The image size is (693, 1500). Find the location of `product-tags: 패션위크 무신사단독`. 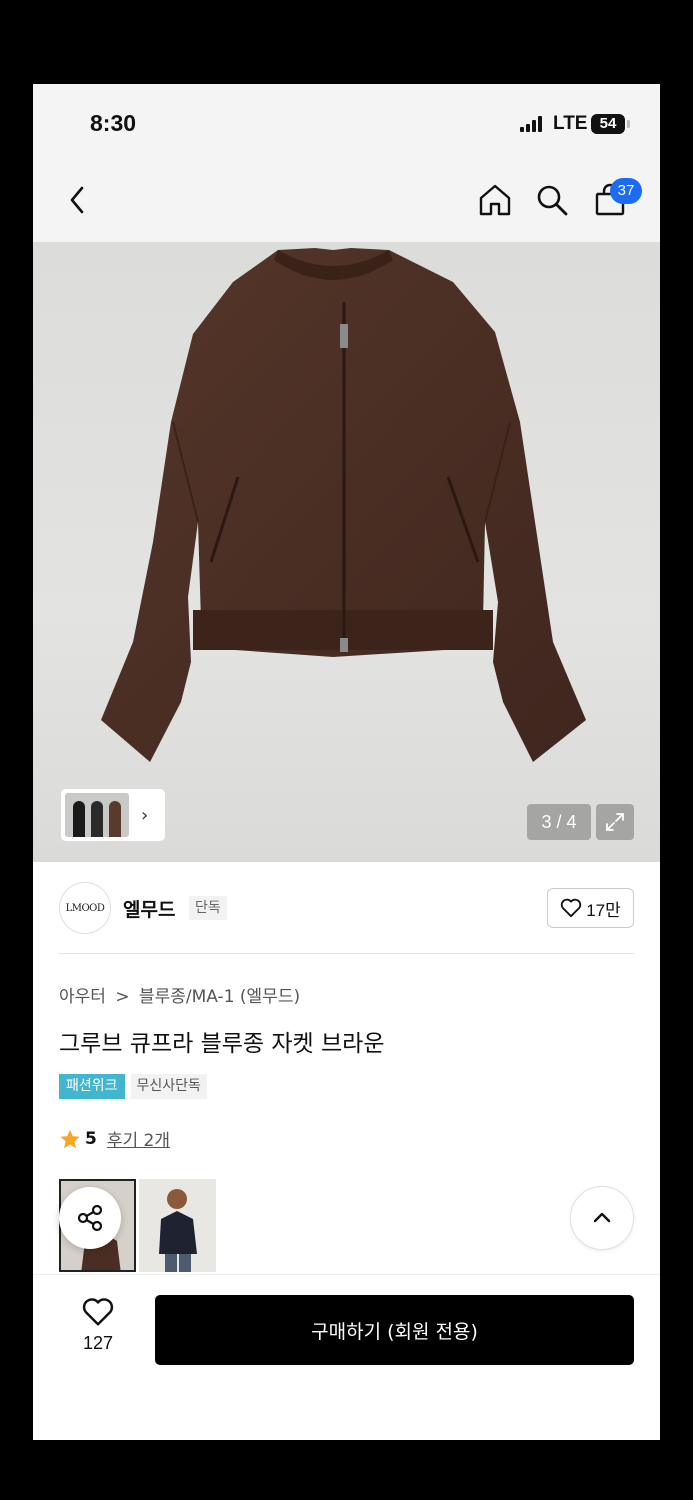

product-tags: 패션위크 무신사단독 is located at coordinates (133, 1086).